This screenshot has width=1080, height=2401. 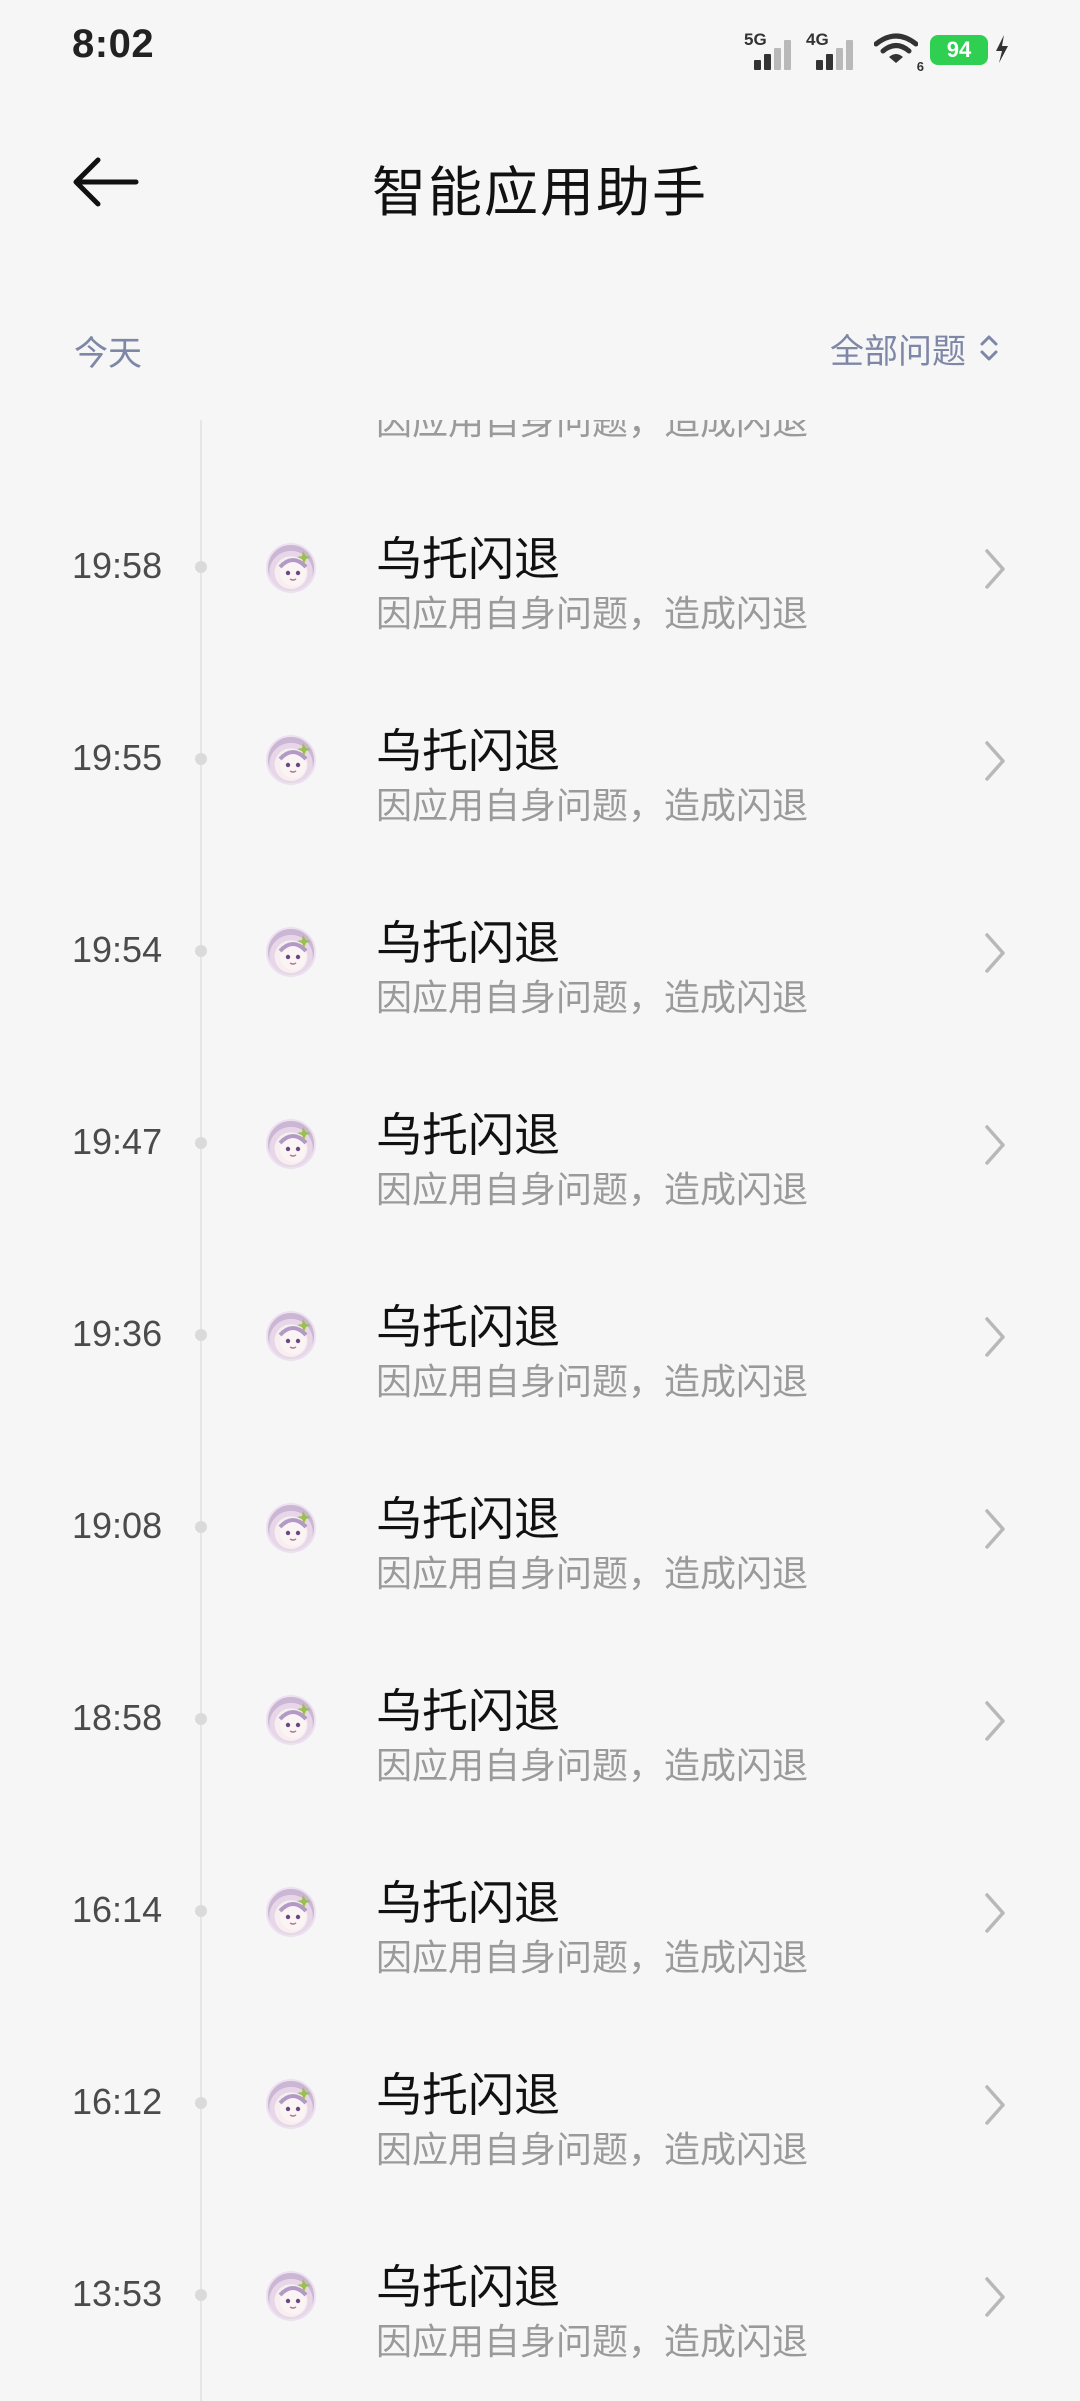 I want to click on list-item: 18:58 乌托闪退 因应用自身问题，造成闪退, so click(x=540, y=1771).